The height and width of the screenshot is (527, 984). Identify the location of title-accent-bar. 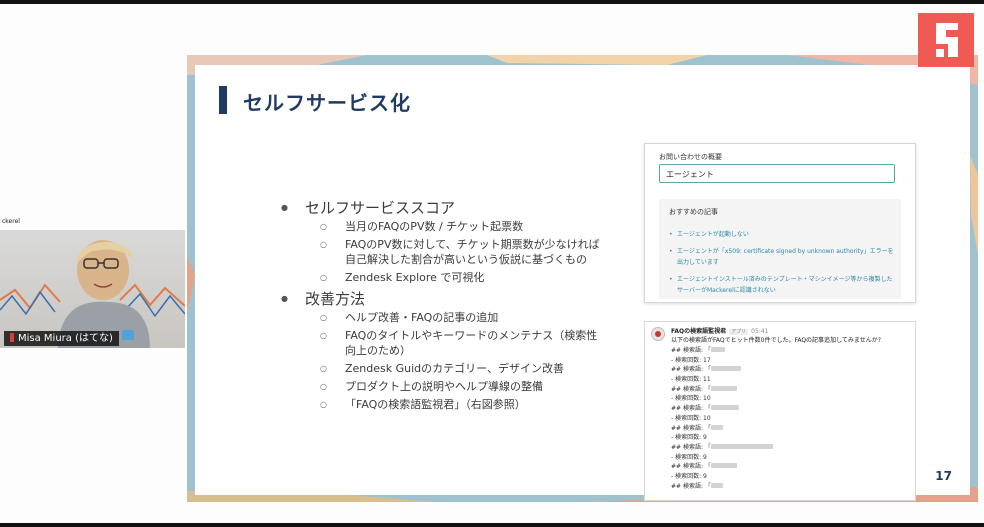
(223, 100).